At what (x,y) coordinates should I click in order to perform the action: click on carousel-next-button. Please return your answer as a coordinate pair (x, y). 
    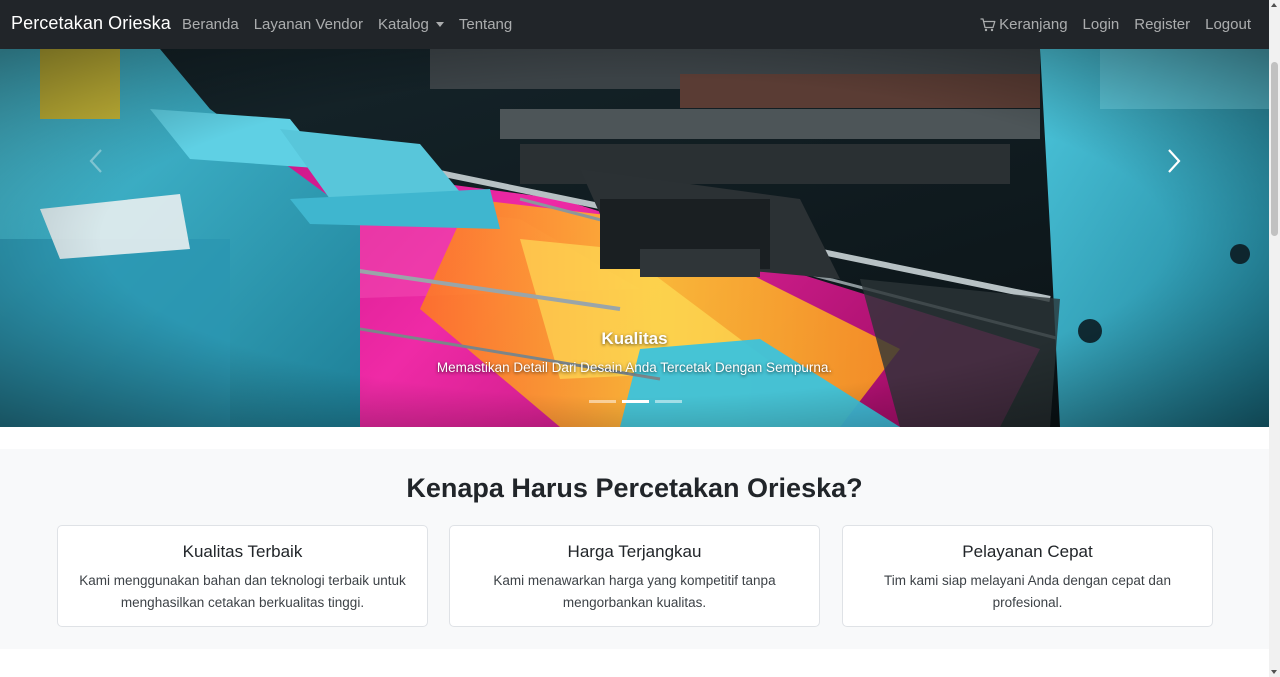
    Looking at the image, I should click on (1174, 161).